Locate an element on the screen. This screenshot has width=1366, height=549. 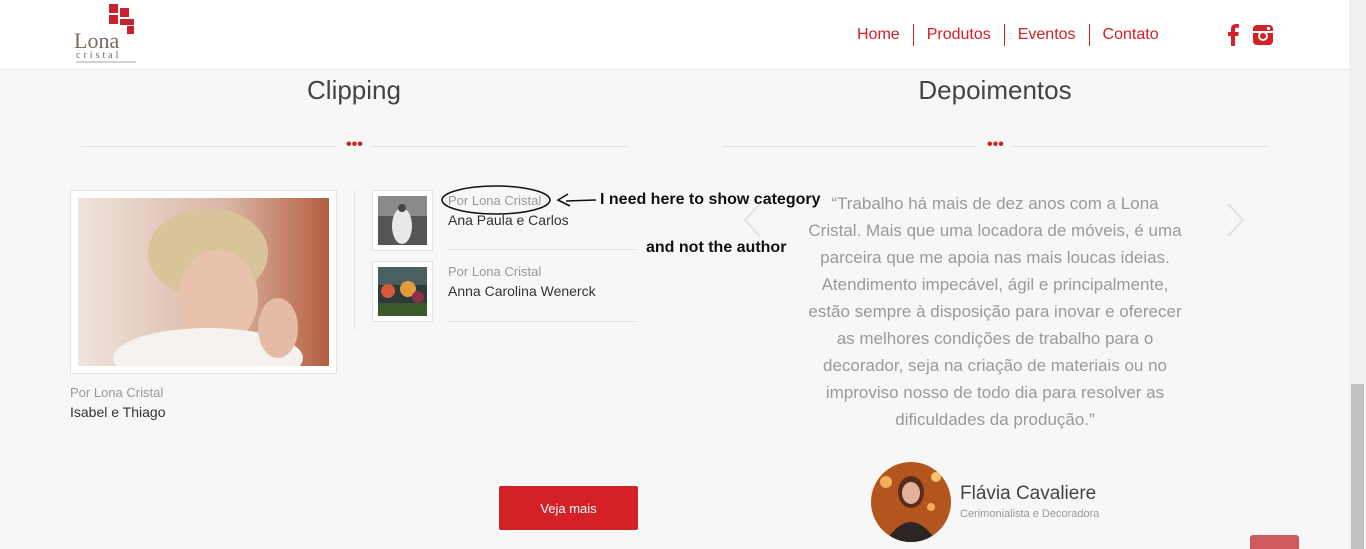
clipping-divider-right is located at coordinates (499, 146).